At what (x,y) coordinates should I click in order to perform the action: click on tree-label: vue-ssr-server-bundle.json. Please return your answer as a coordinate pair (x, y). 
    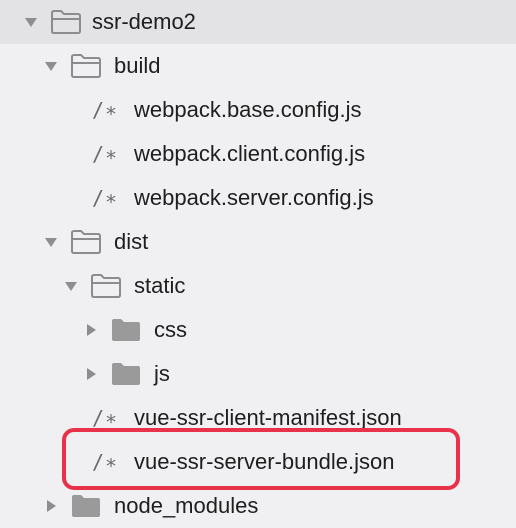
    Looking at the image, I should click on (264, 461).